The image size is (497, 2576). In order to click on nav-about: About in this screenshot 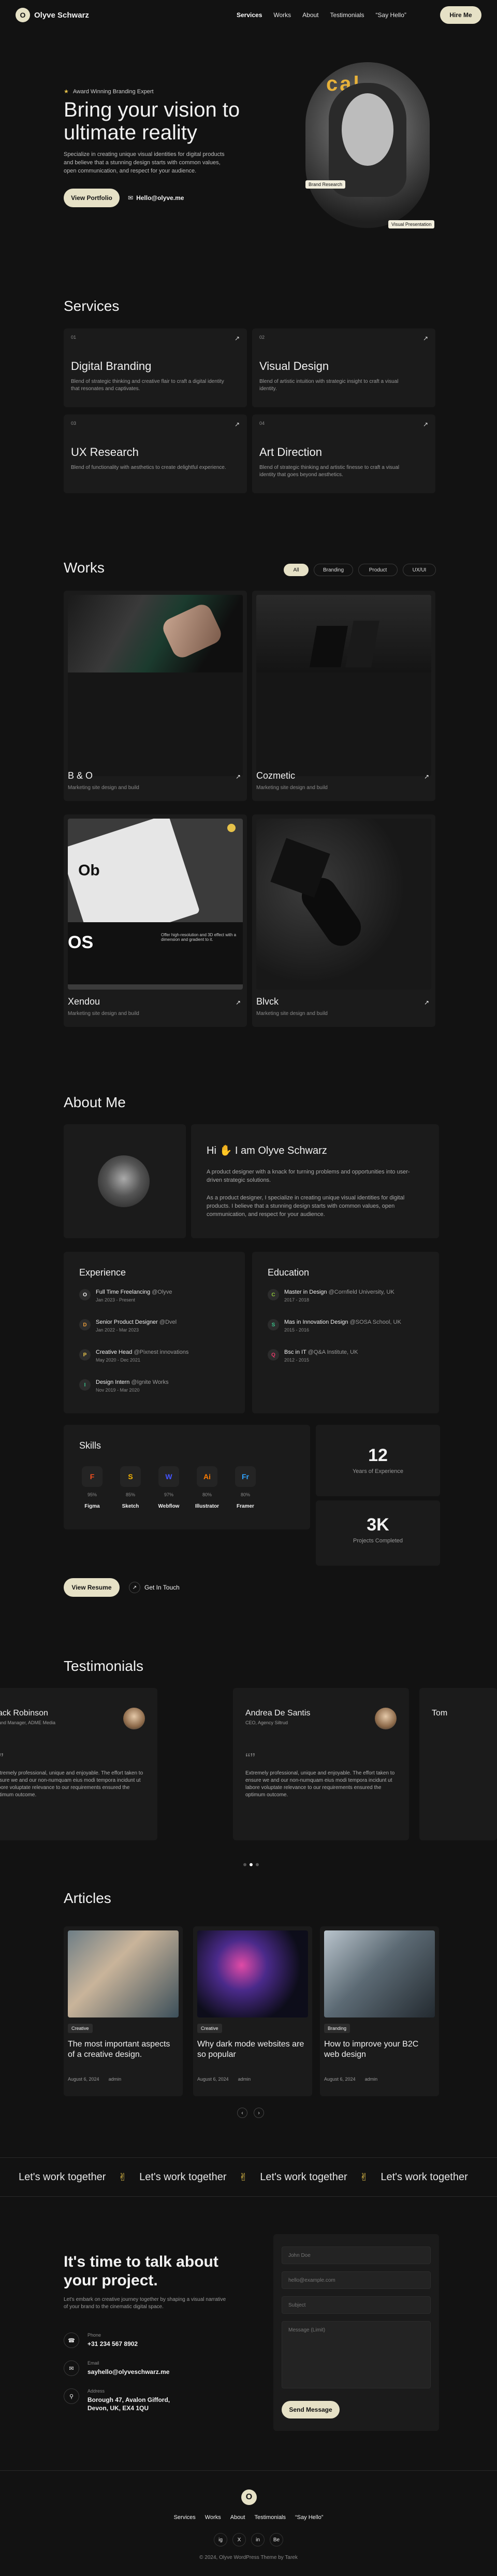, I will do `click(310, 15)`.